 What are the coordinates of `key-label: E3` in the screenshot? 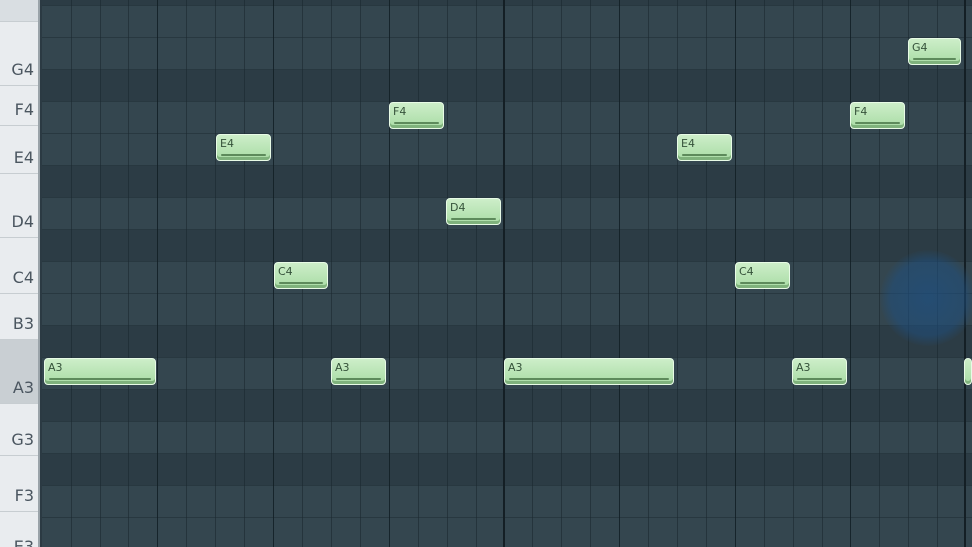 It's located at (23, 542).